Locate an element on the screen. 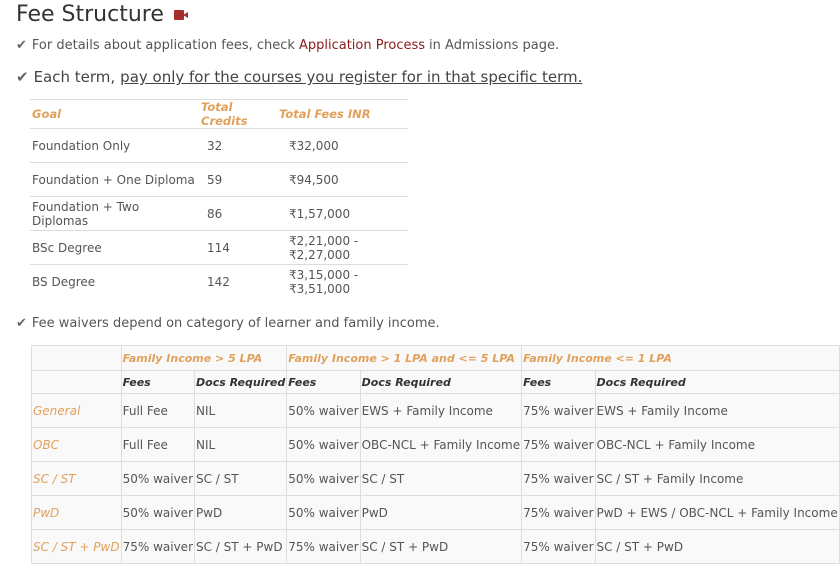  note2-text-pre: Each term, is located at coordinates (74, 77).